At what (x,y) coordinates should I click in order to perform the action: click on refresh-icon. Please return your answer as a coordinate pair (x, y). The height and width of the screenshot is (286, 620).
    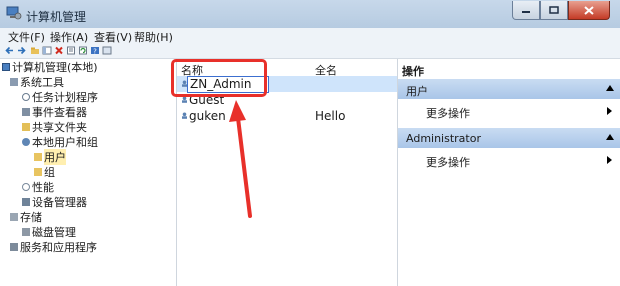
    Looking at the image, I should click on (83, 50).